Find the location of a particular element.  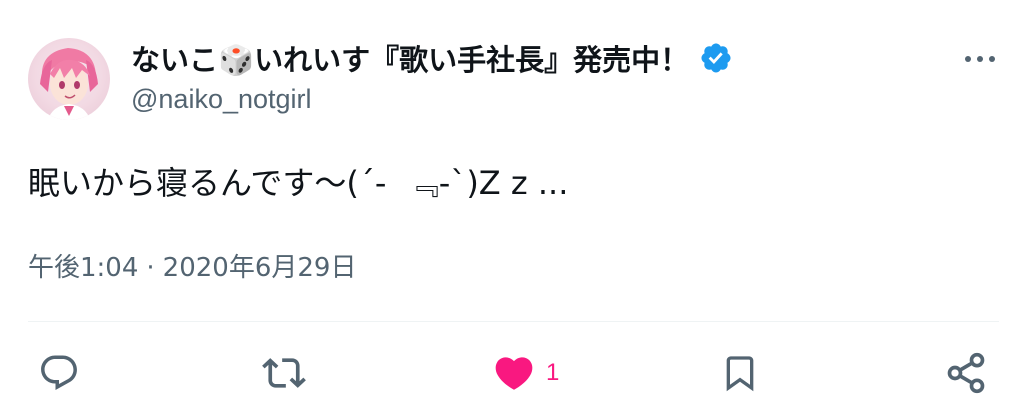

tweet-timestamp: 午後1:04 · 2020年6月29日 is located at coordinates (192, 265).